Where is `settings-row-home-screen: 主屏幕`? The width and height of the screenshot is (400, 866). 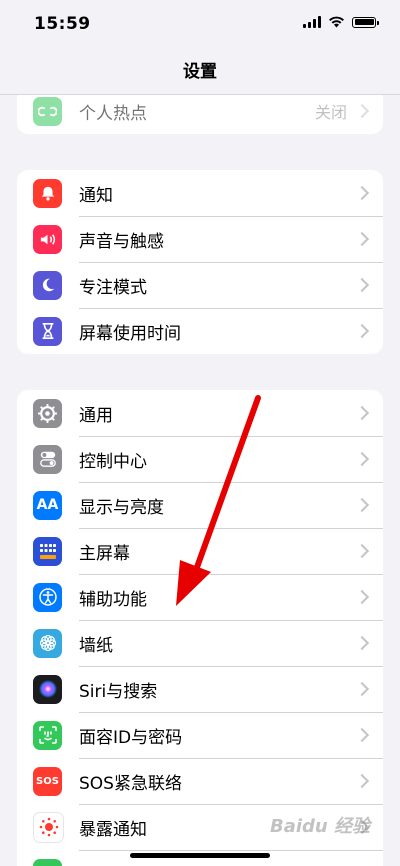 settings-row-home-screen: 主屏幕 is located at coordinates (200, 551).